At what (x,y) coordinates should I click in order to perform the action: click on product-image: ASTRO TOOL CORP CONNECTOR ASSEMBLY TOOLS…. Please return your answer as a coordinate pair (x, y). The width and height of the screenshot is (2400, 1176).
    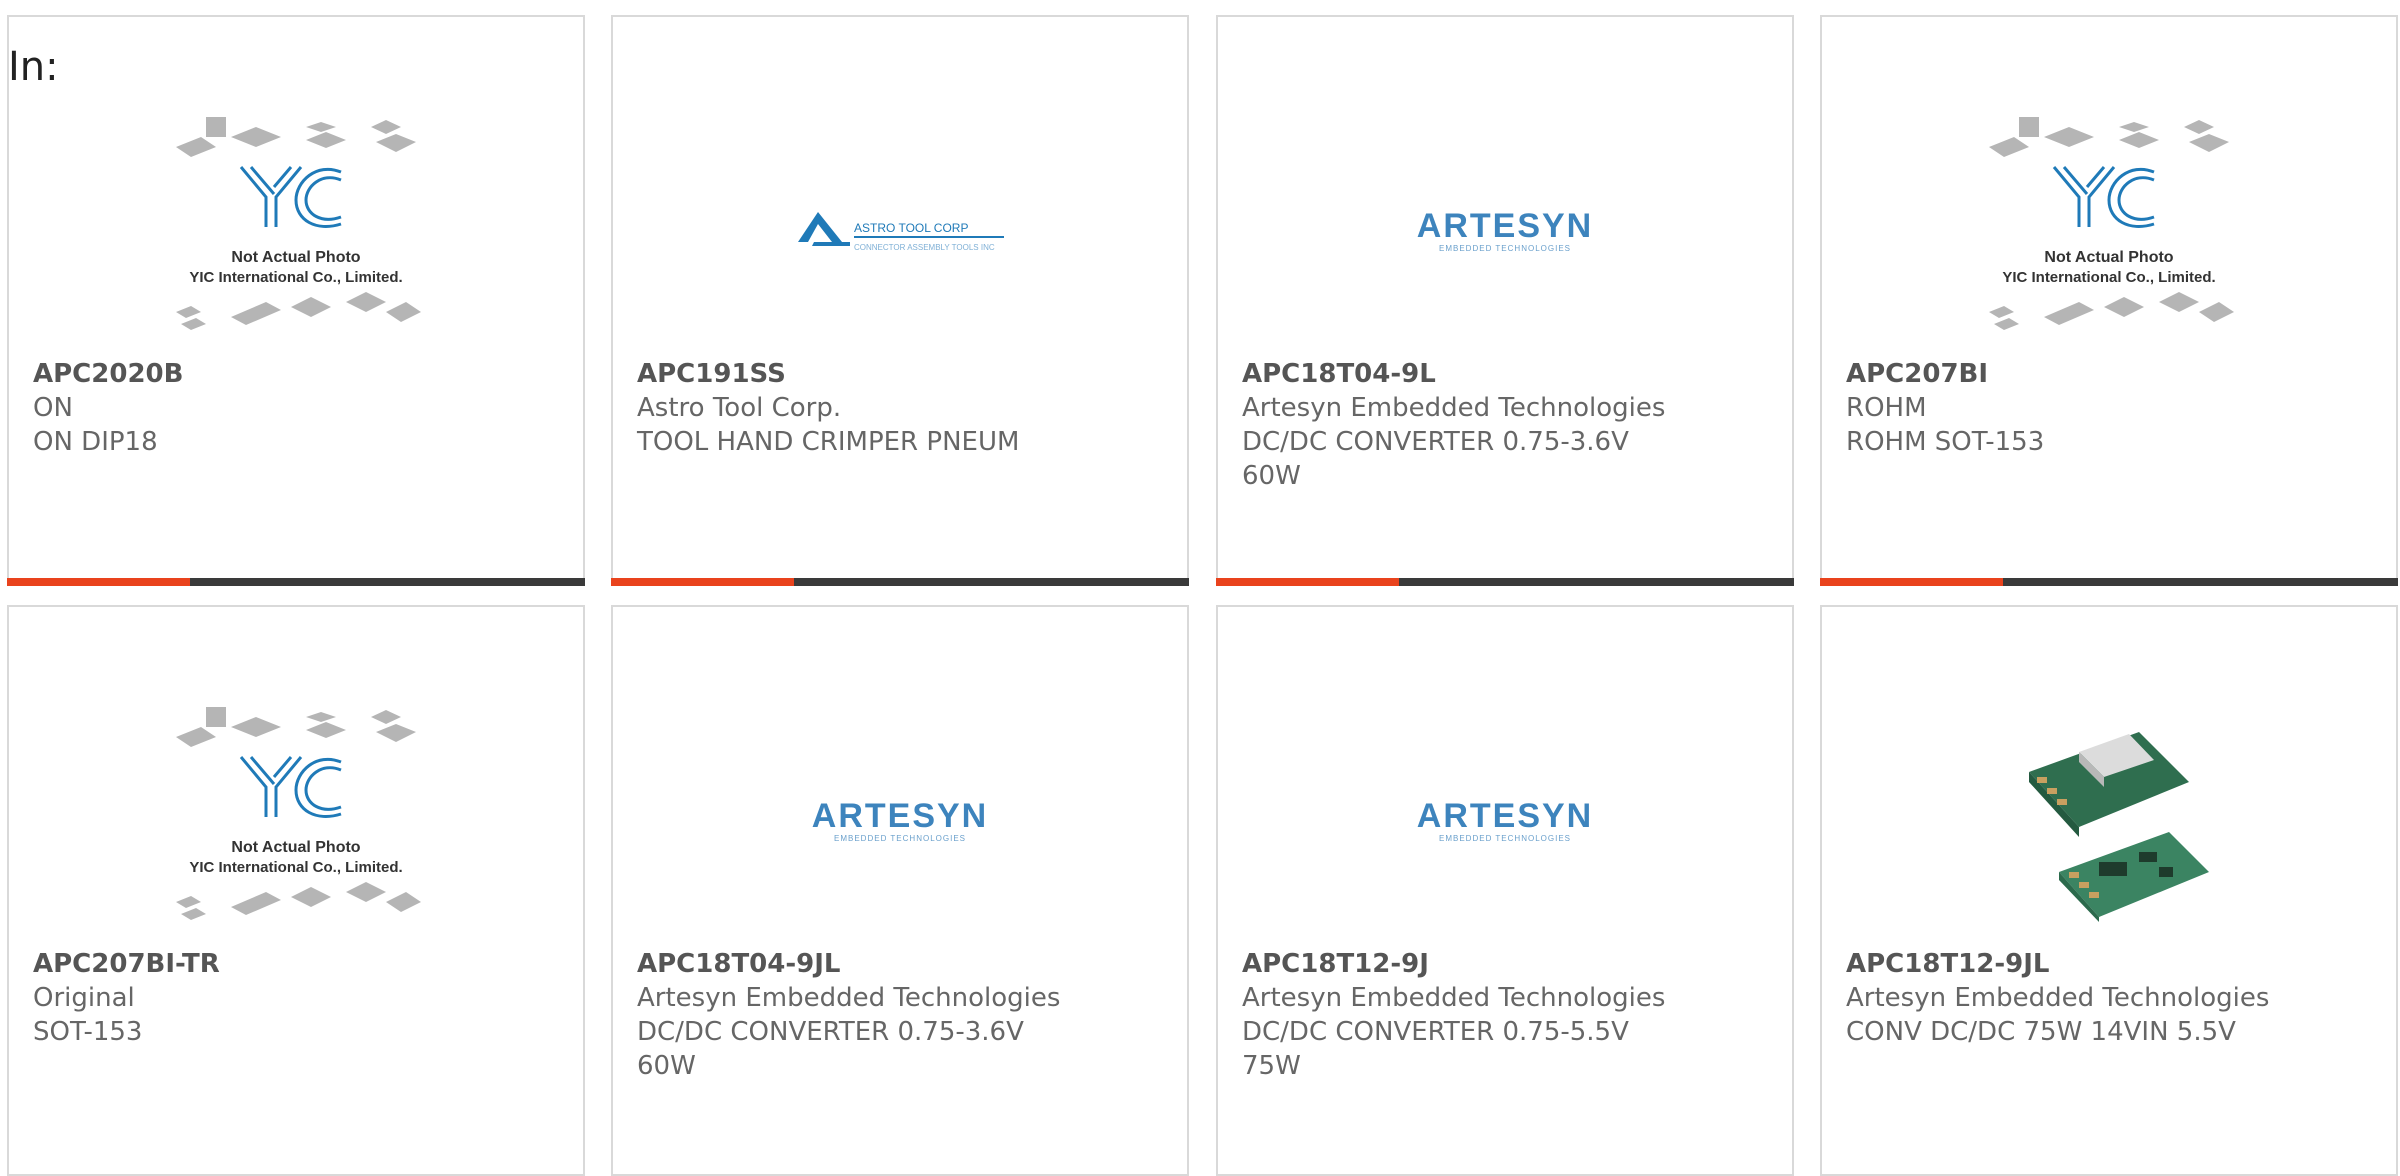
    Looking at the image, I should click on (900, 232).